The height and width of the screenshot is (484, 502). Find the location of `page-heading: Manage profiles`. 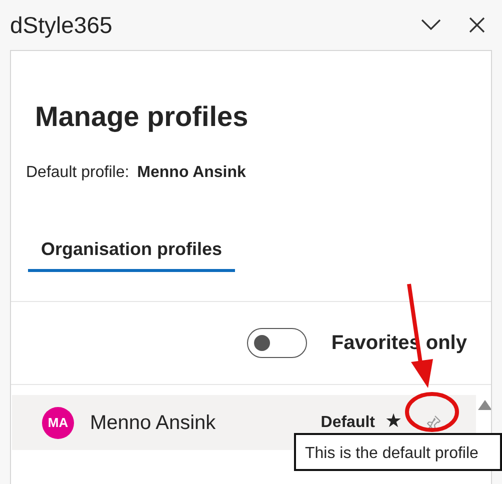

page-heading: Manage profiles is located at coordinates (142, 117).